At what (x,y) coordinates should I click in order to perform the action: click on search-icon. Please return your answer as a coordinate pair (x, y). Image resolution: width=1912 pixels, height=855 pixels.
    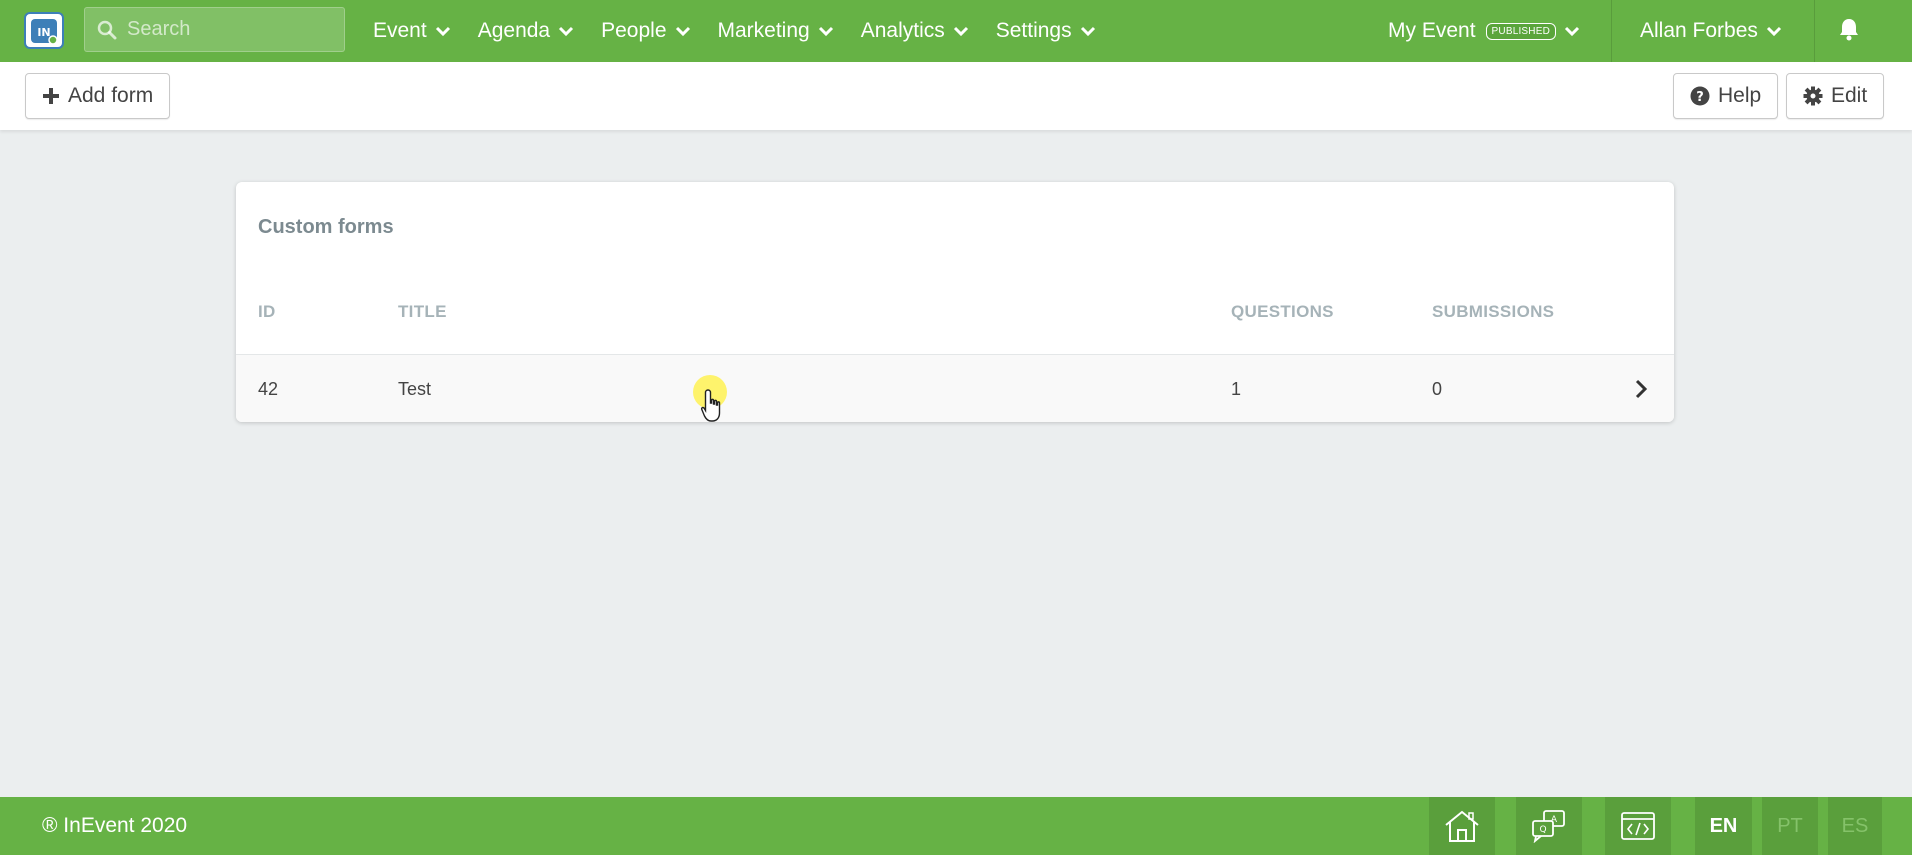
    Looking at the image, I should click on (107, 29).